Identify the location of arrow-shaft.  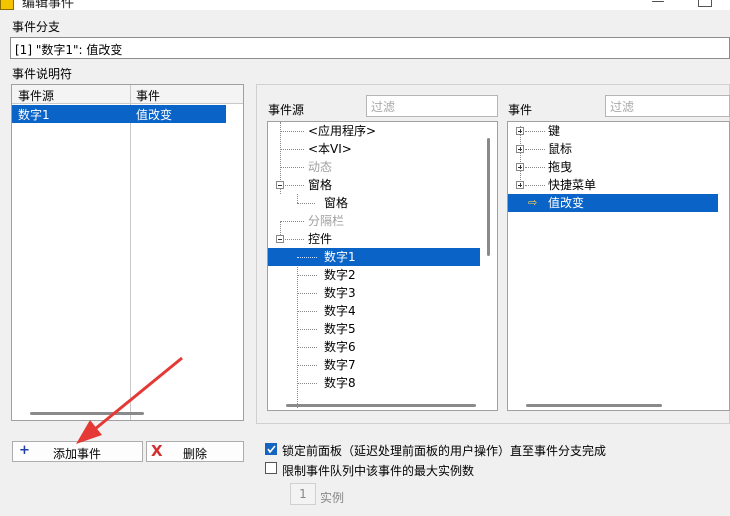
(133, 398).